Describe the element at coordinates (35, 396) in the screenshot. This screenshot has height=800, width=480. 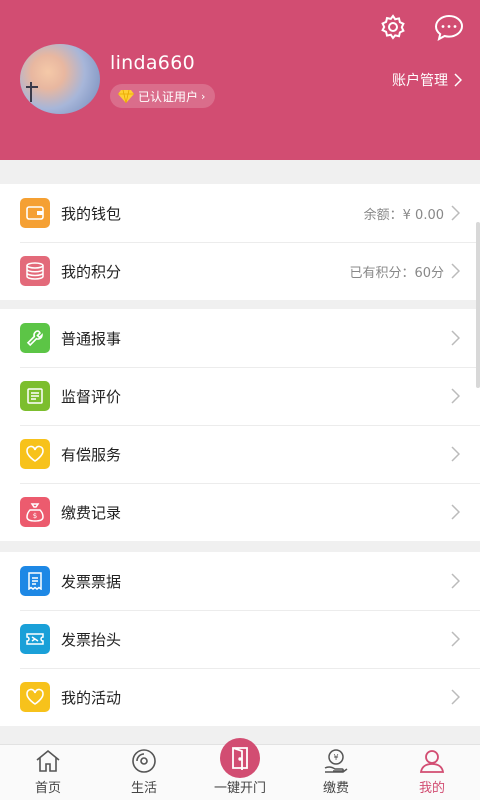
I see `note-icon` at that location.